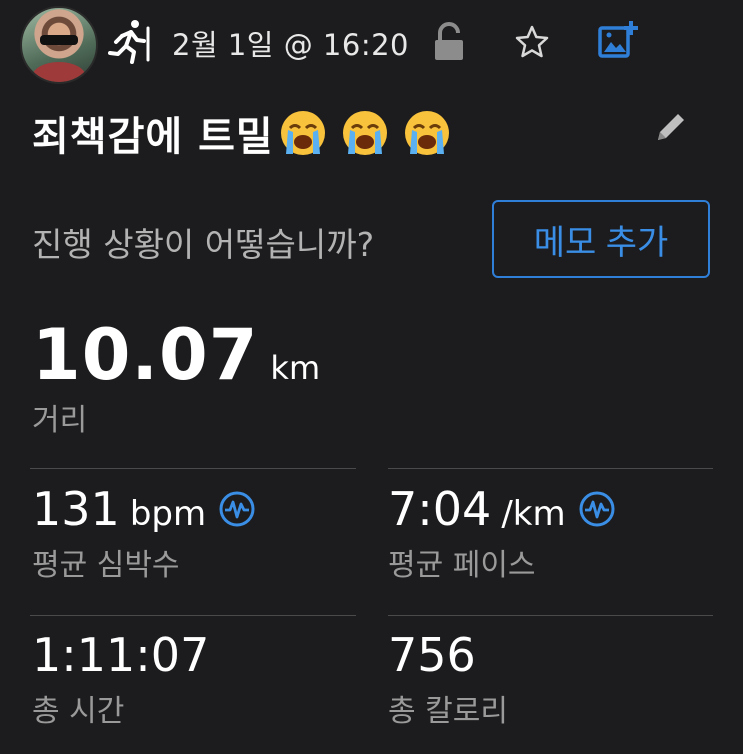 This screenshot has width=743, height=754. Describe the element at coordinates (121, 655) in the screenshot. I see `total-time-value: 1:11:07` at that location.